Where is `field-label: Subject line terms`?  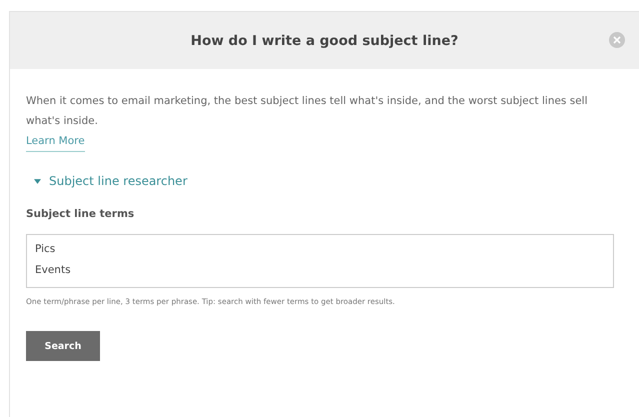 field-label: Subject line terms is located at coordinates (80, 214).